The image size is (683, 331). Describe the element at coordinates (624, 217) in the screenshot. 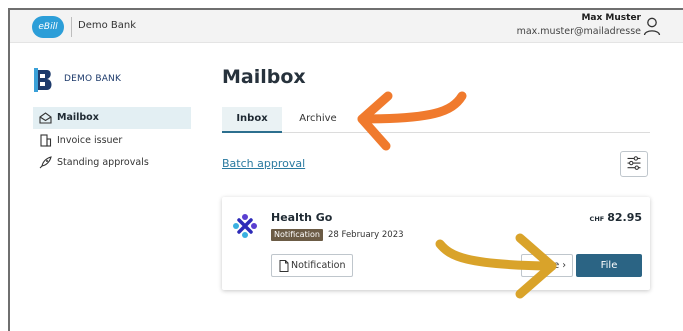

I see `amount-value: 82.95` at that location.